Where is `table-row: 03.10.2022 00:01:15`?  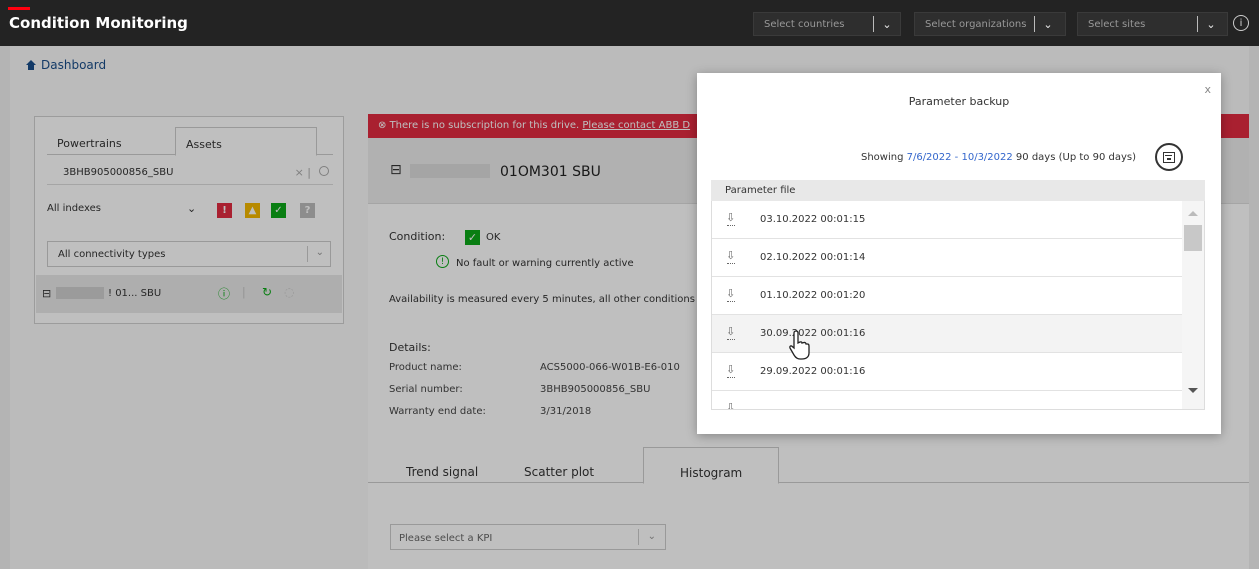 table-row: 03.10.2022 00:01:15 is located at coordinates (947, 220).